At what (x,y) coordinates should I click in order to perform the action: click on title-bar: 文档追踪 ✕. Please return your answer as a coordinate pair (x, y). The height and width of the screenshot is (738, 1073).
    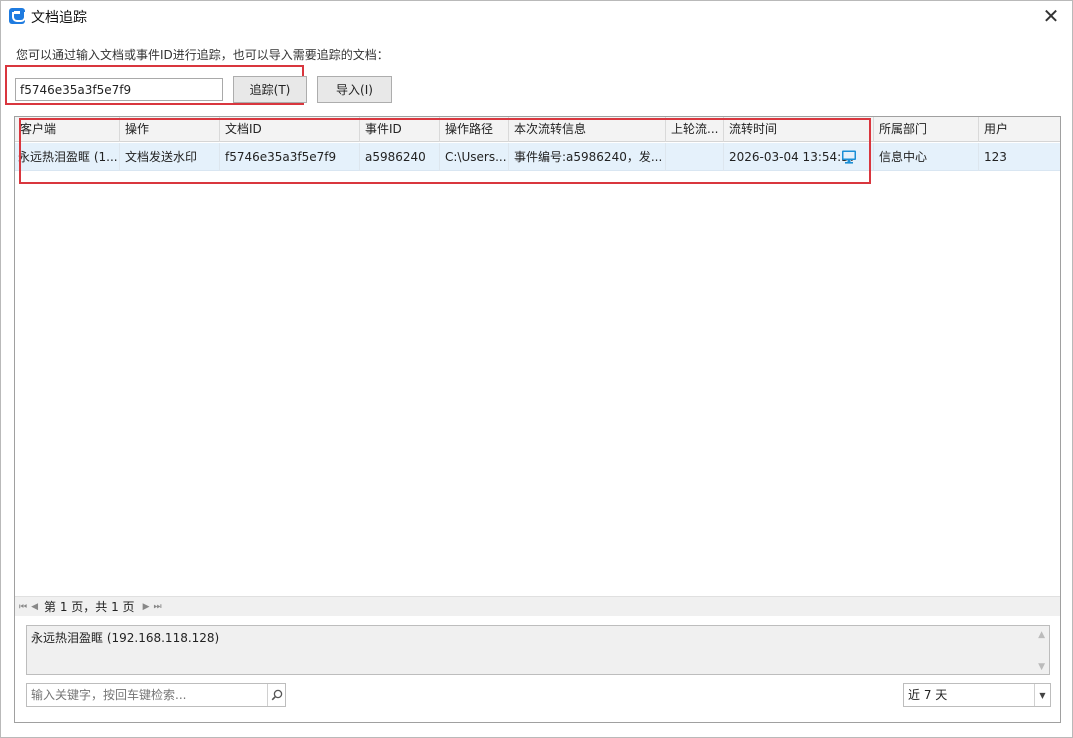
    Looking at the image, I should click on (536, 16).